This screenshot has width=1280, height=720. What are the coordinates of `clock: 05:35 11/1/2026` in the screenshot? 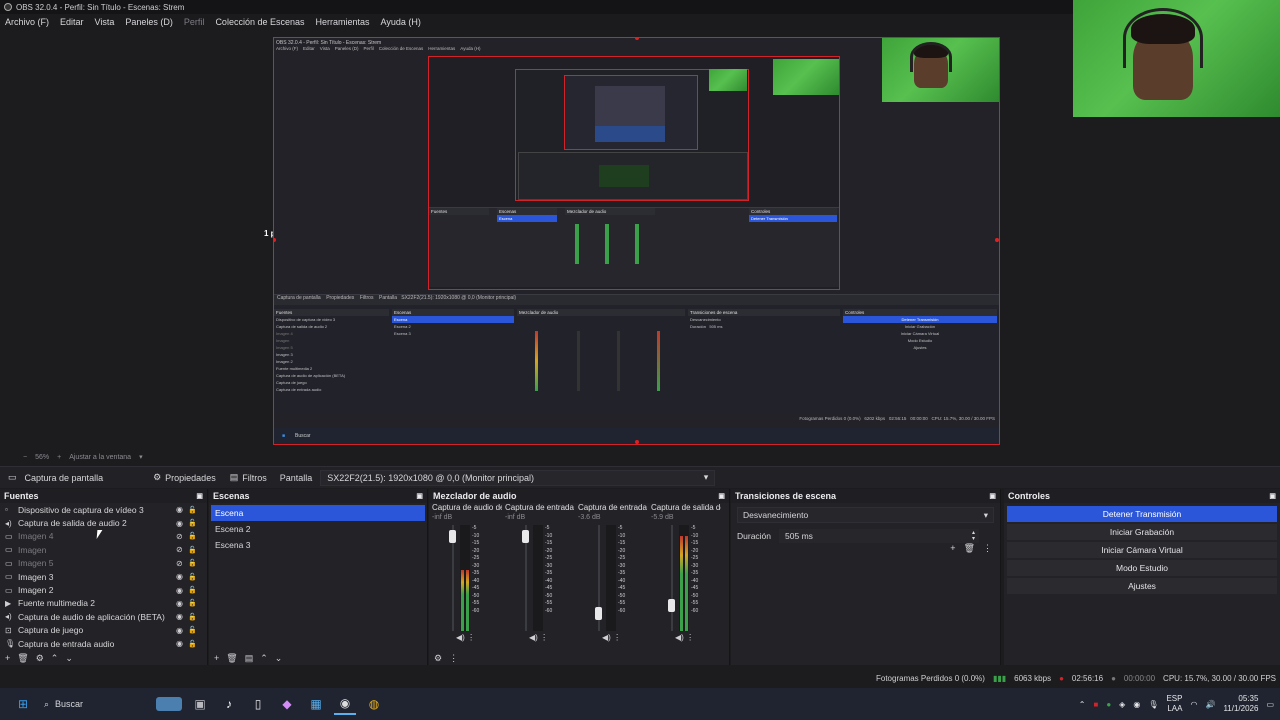 It's located at (1240, 704).